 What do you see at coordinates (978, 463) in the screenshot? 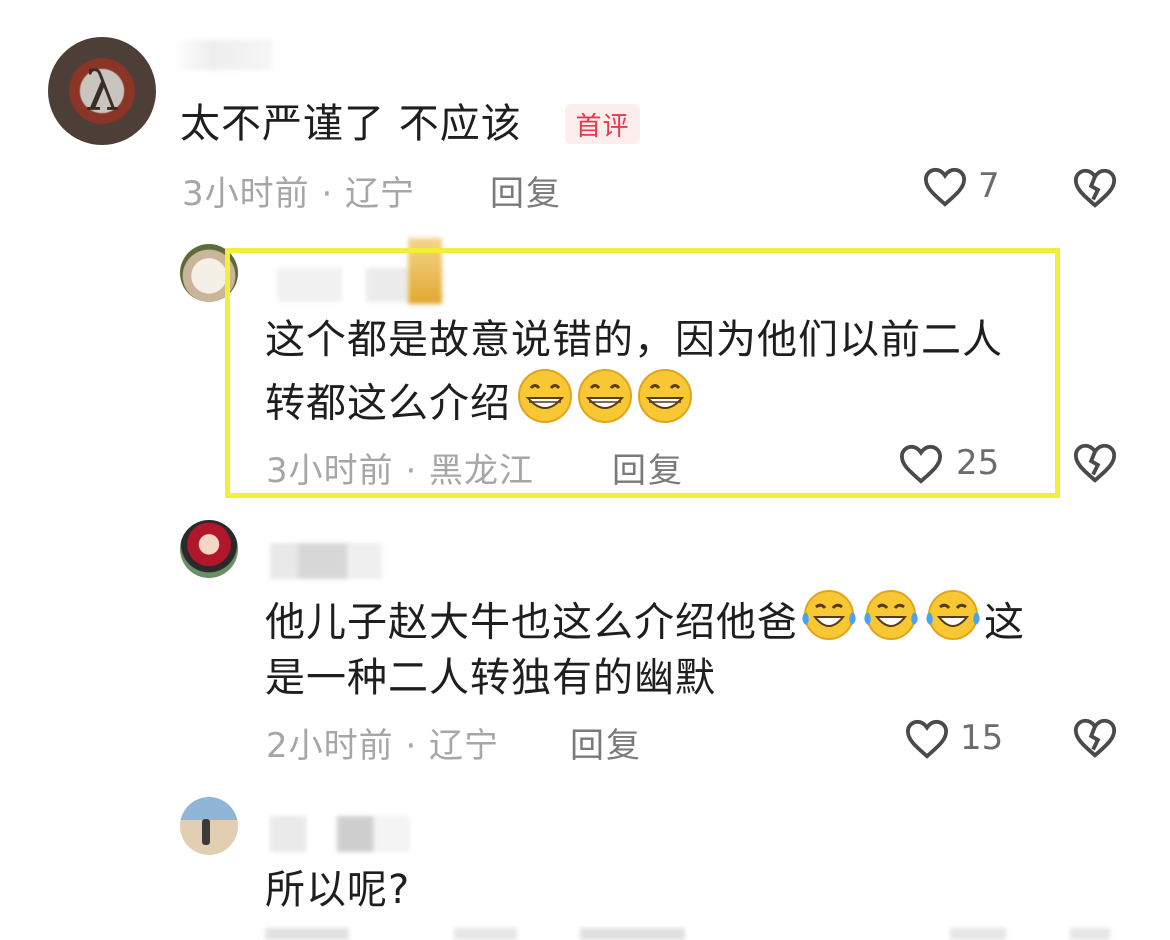
I see `like-count: 25` at bounding box center [978, 463].